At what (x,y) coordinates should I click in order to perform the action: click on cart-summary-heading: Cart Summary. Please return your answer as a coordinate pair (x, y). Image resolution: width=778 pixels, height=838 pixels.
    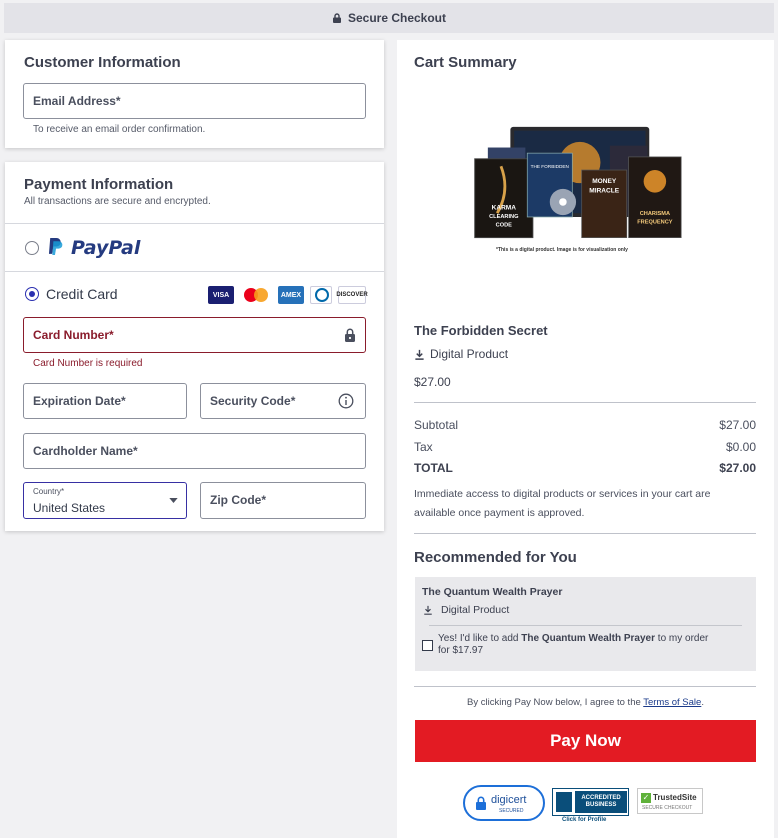
    Looking at the image, I should click on (465, 62).